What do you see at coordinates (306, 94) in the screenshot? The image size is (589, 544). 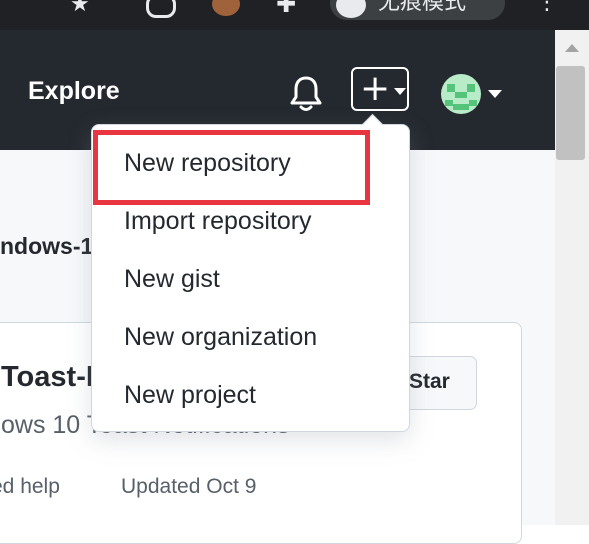 I see `bell-icon` at bounding box center [306, 94].